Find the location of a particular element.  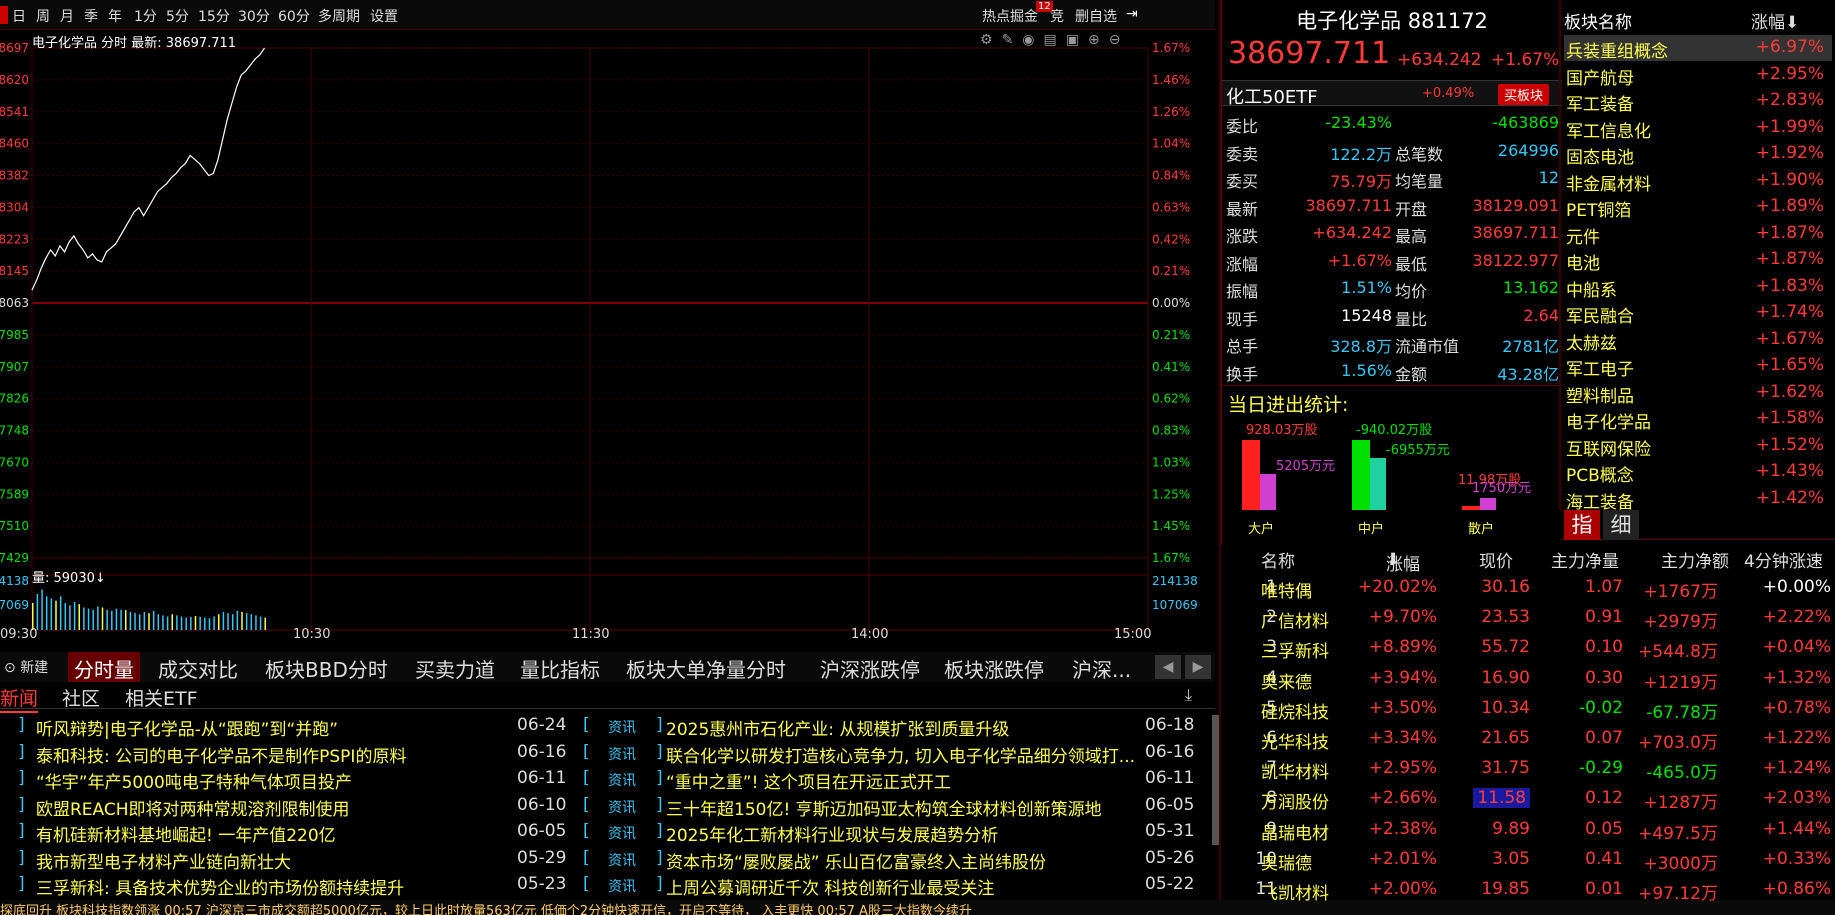

tab-detail: 细 is located at coordinates (1621, 525).